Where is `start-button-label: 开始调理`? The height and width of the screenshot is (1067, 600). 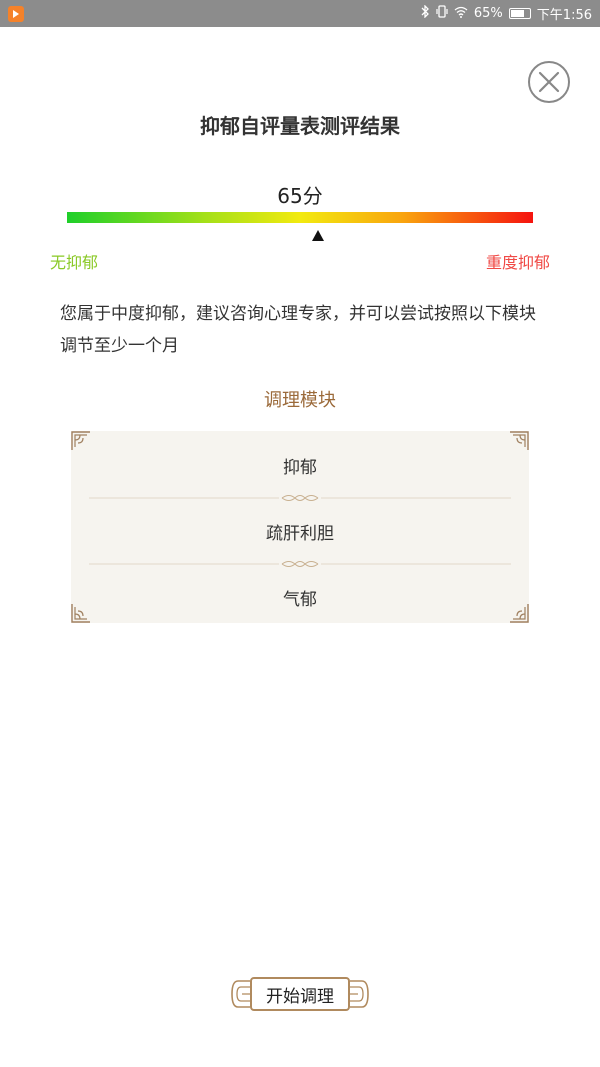 start-button-label: 开始调理 is located at coordinates (300, 994).